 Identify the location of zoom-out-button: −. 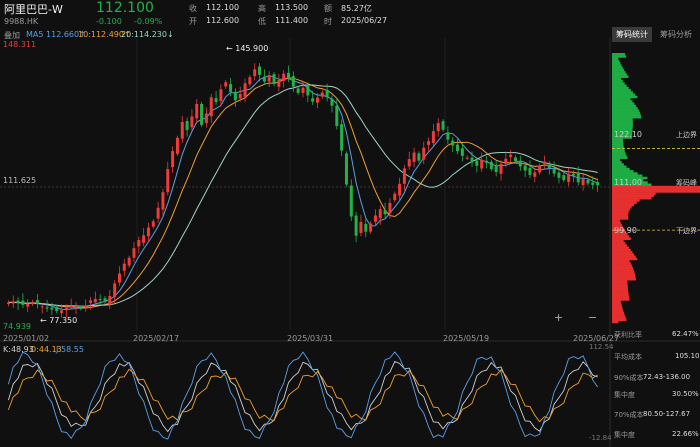
(592, 317).